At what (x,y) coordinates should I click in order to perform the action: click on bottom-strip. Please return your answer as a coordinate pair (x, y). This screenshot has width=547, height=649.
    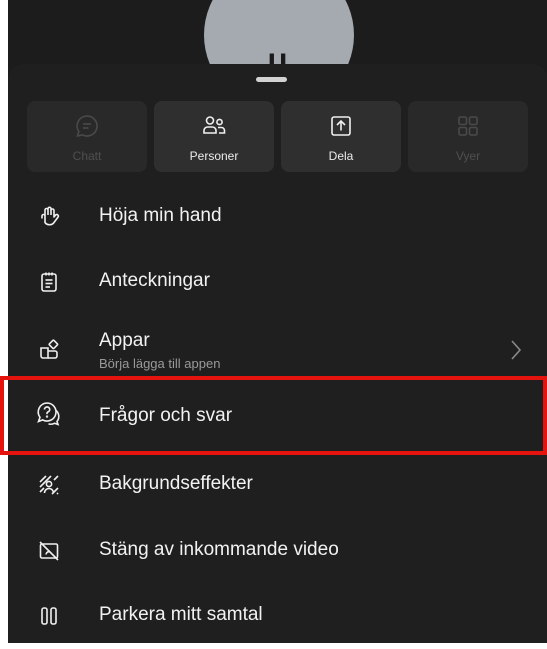
    Looking at the image, I should click on (273, 646).